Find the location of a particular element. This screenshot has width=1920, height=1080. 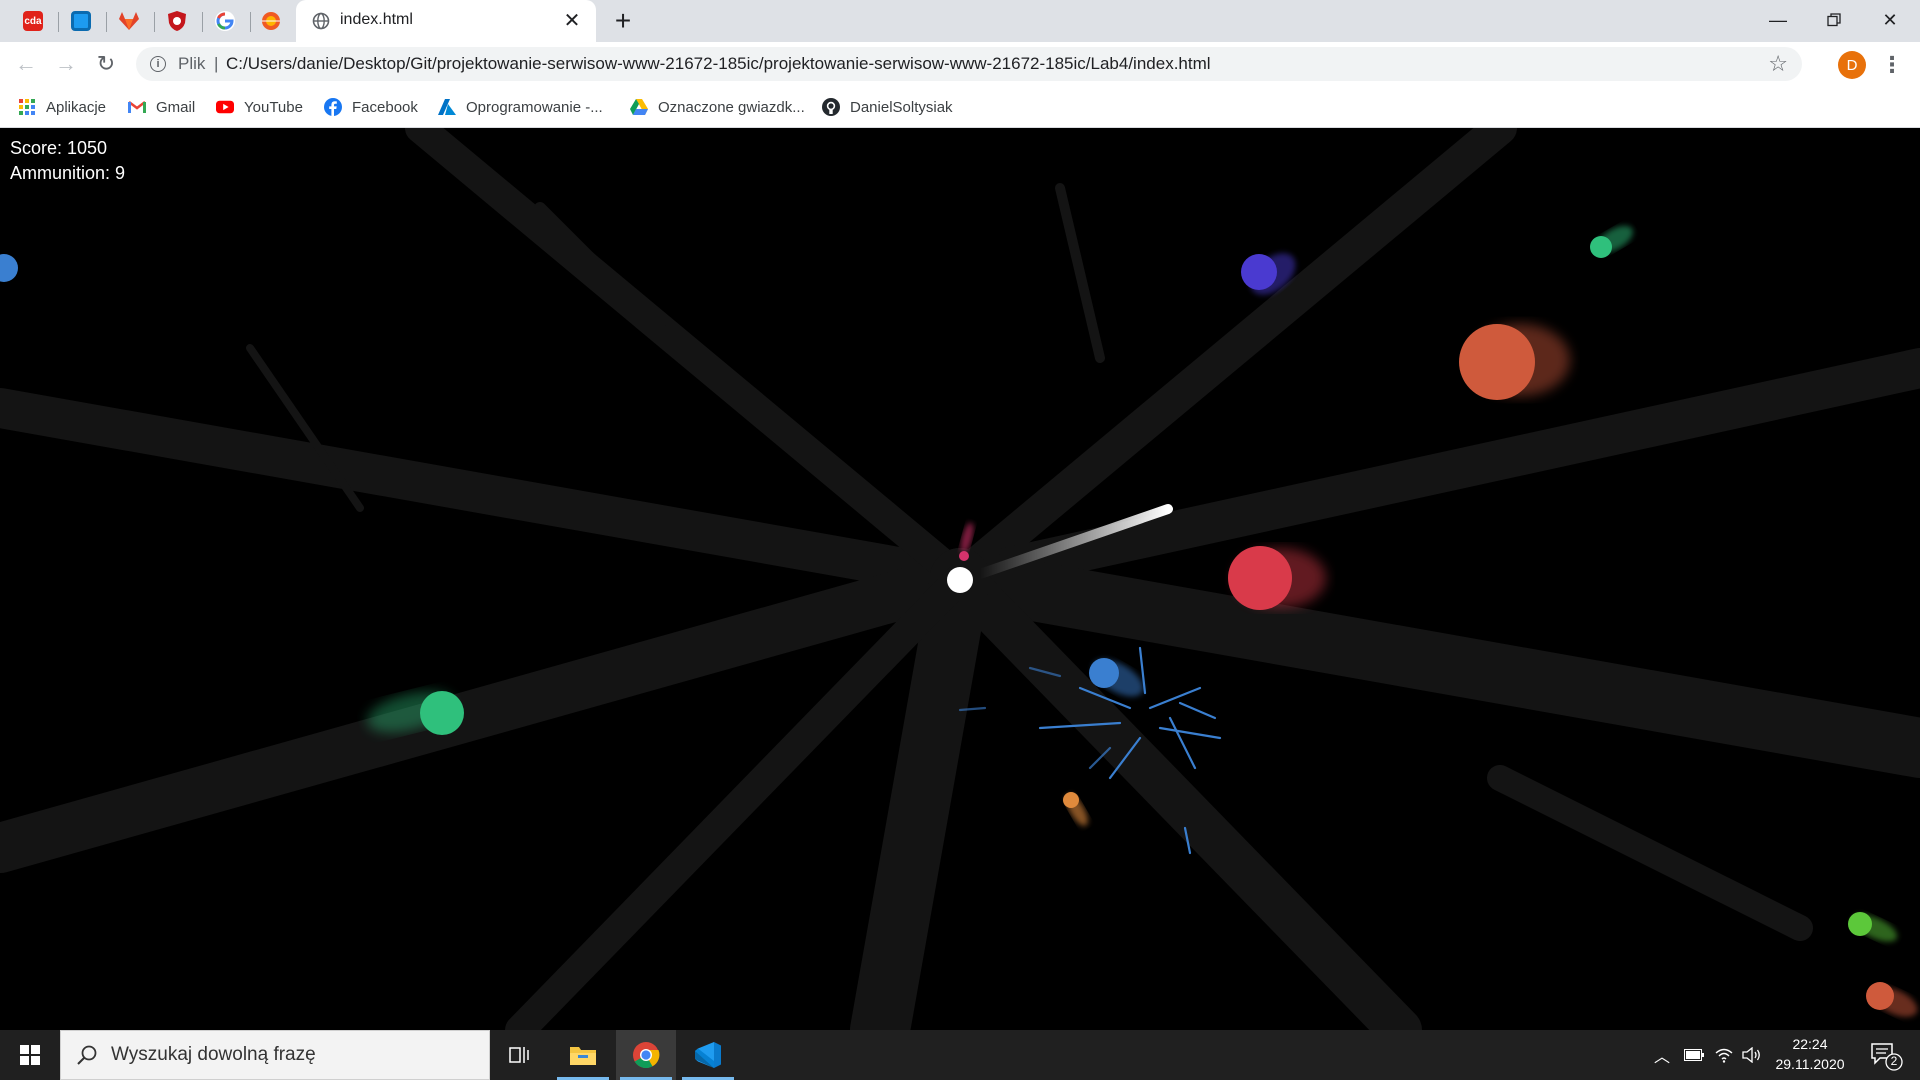

notification-count-badge: 2 is located at coordinates (1894, 1061).